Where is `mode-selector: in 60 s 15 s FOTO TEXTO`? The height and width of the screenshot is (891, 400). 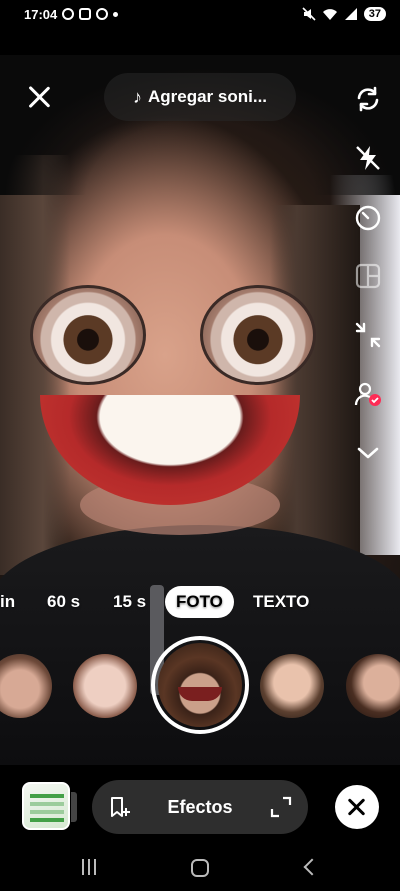 mode-selector: in 60 s 15 s FOTO TEXTO is located at coordinates (200, 602).